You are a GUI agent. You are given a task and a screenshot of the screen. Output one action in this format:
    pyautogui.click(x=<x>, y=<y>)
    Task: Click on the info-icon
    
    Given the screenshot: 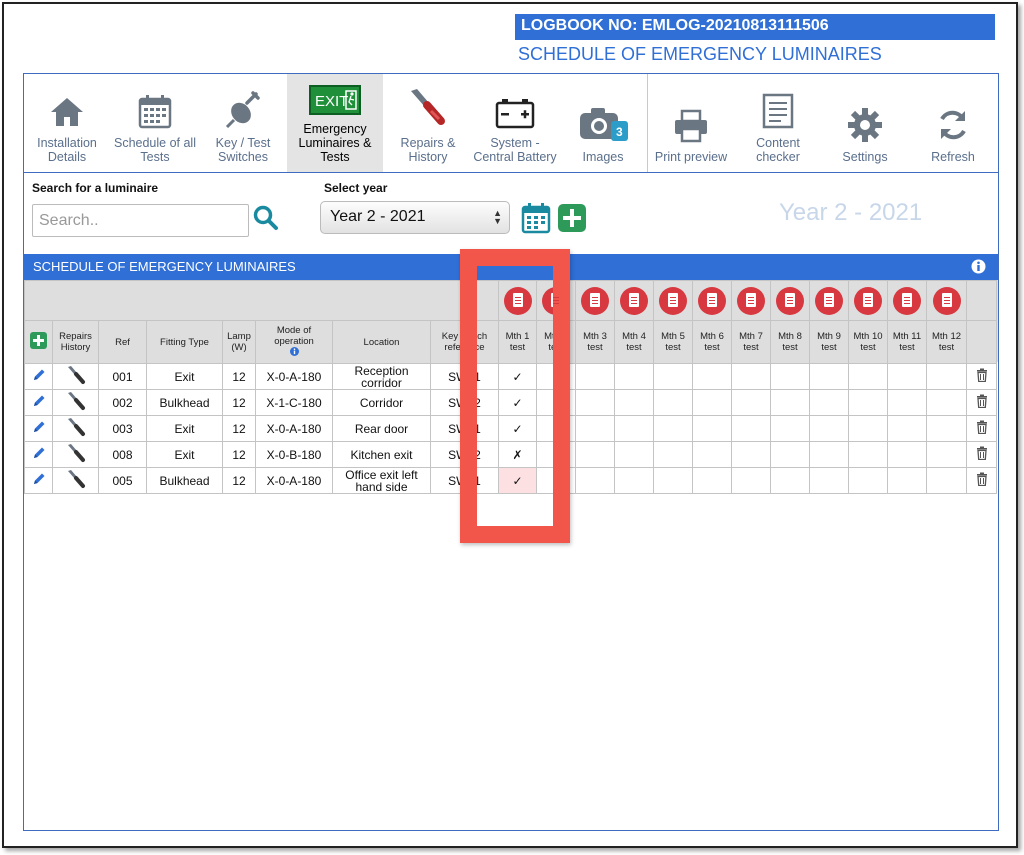 What is the action you would take?
    pyautogui.click(x=978, y=268)
    